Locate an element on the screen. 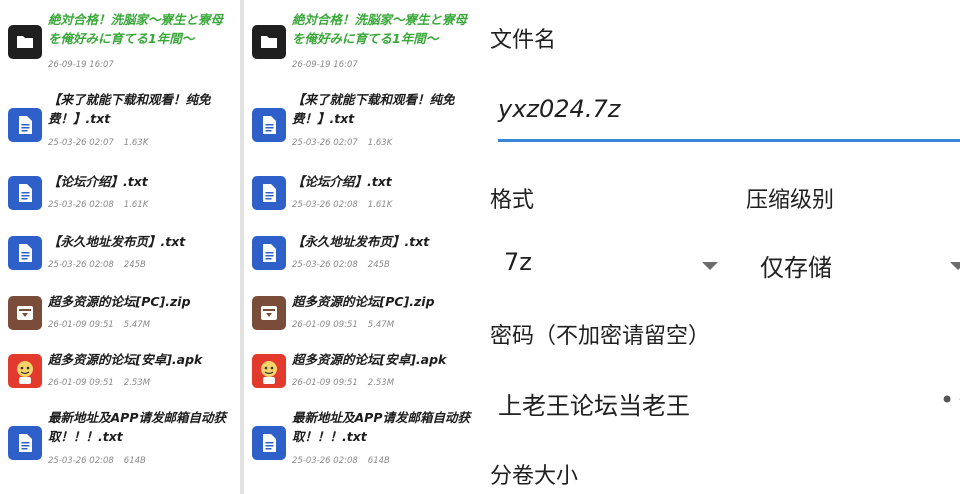  format-select: 7z is located at coordinates (609, 263).